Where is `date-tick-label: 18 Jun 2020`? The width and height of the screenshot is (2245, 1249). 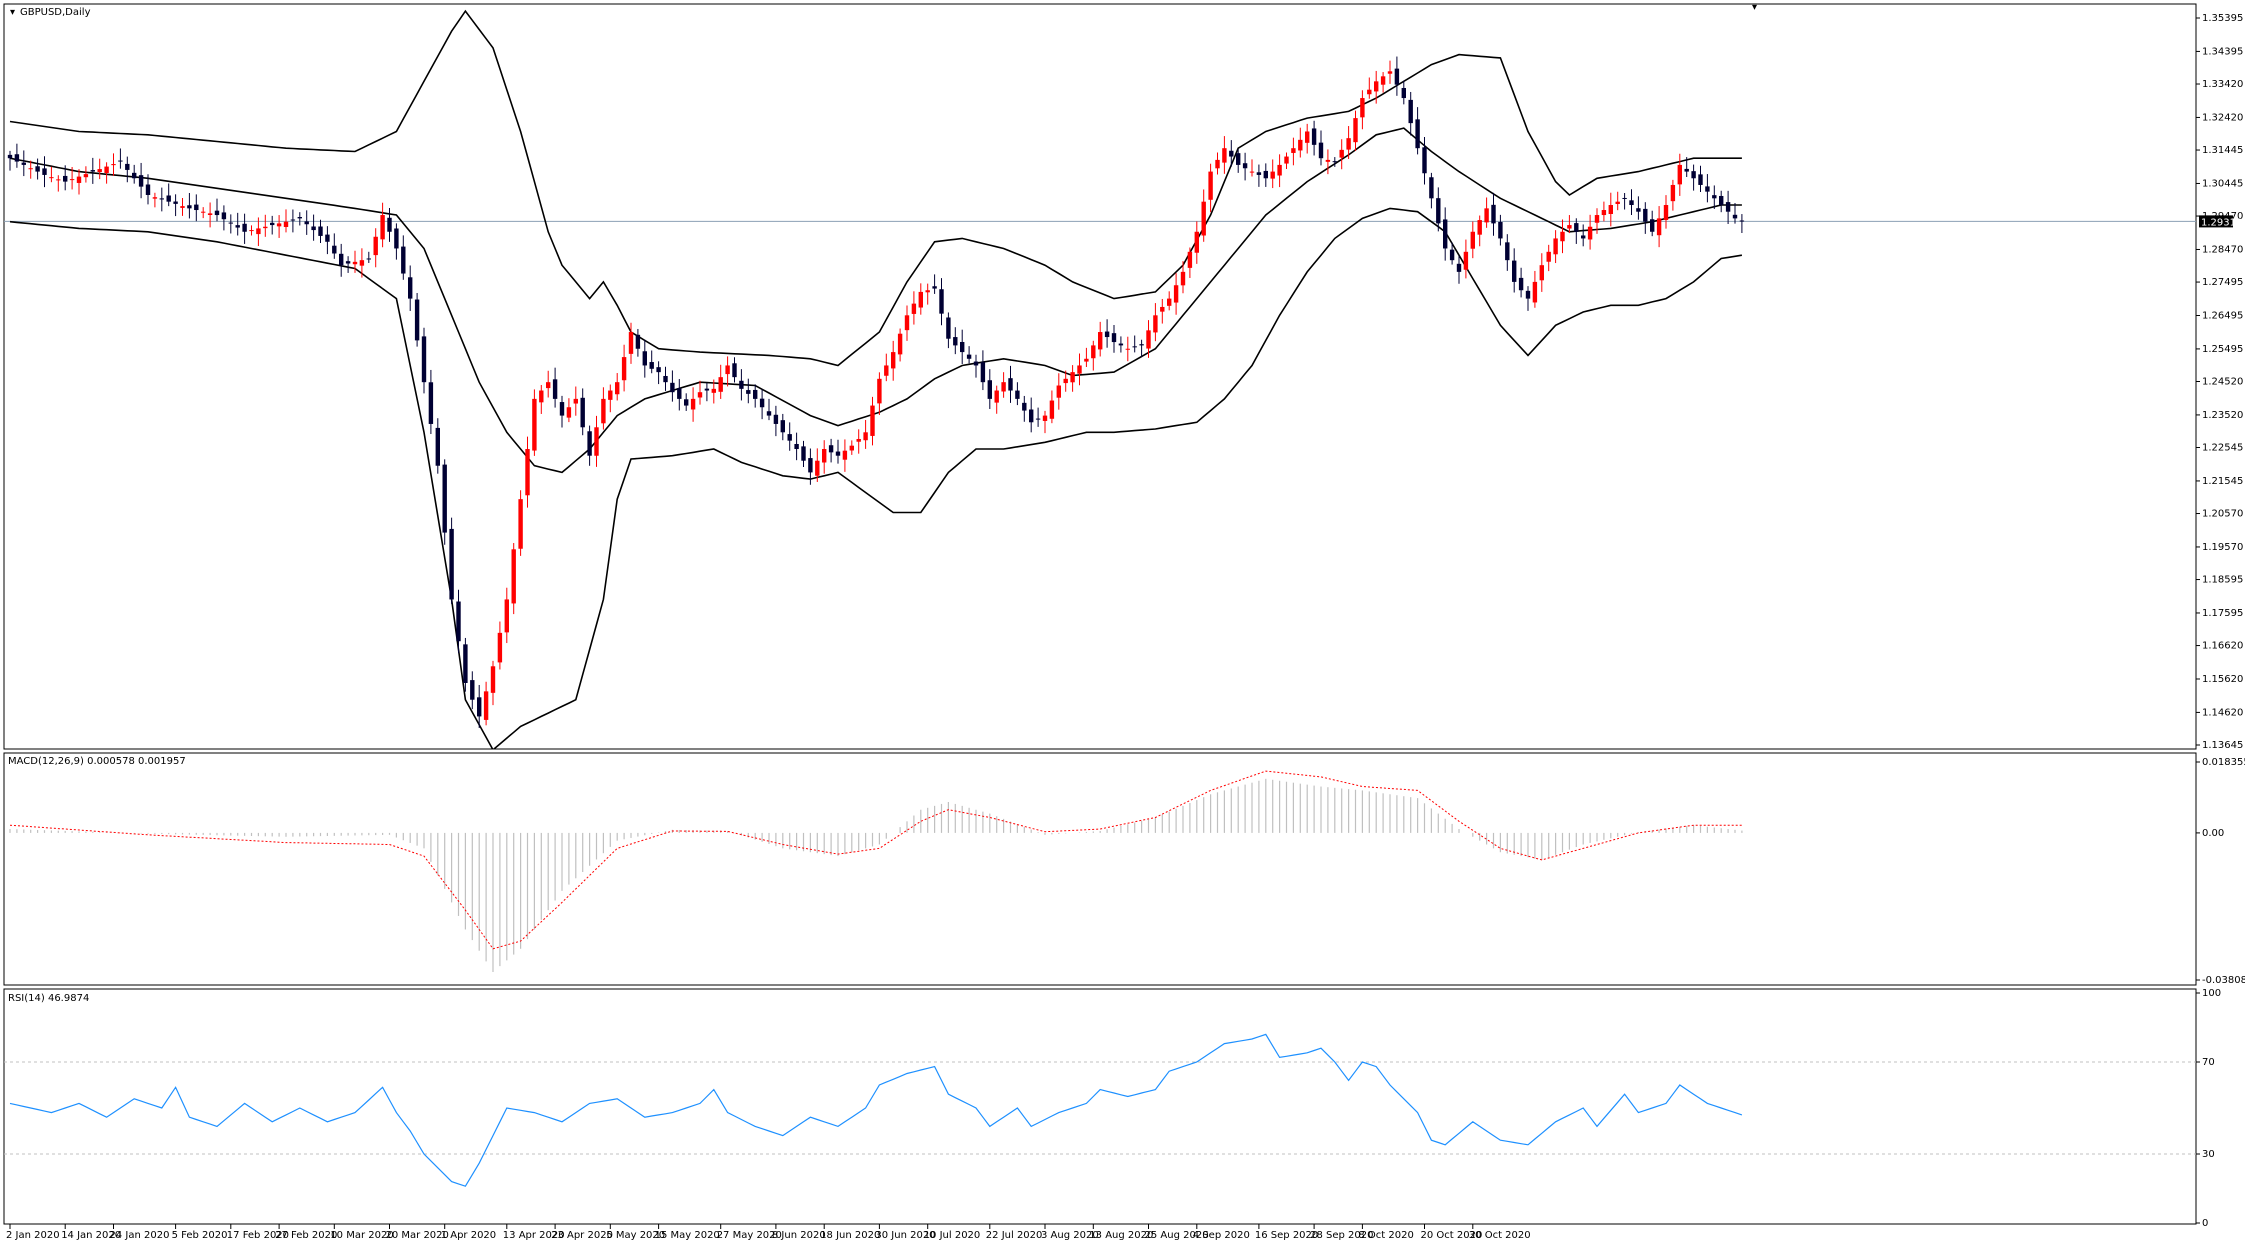
date-tick-label: 18 Jun 2020 is located at coordinates (850, 1235).